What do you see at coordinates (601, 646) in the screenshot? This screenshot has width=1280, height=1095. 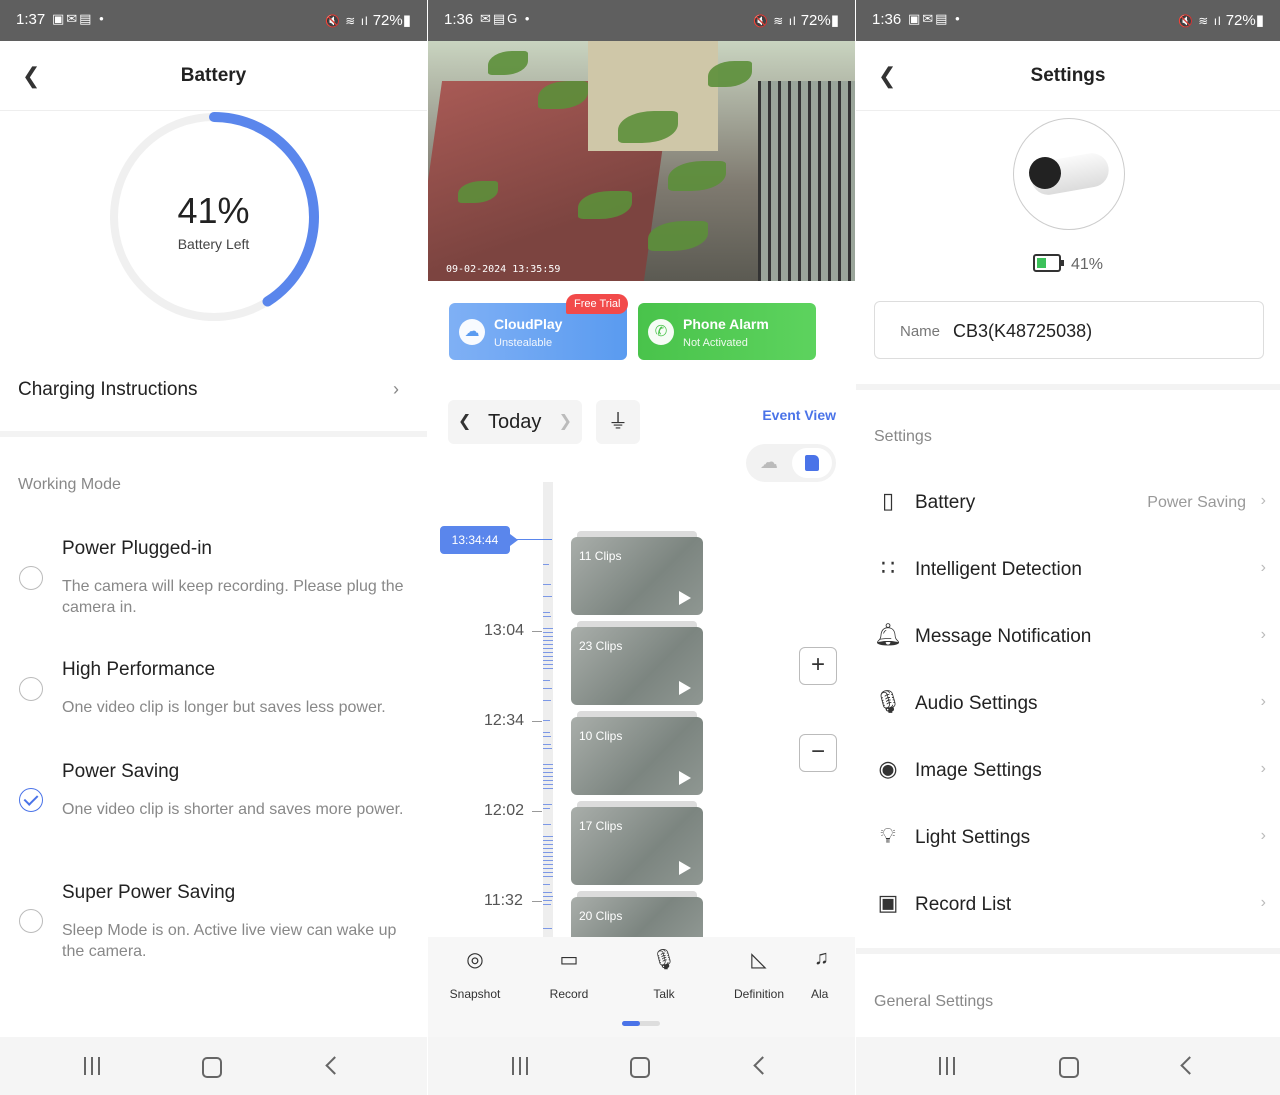 I see `clip-count: 23 Clips` at bounding box center [601, 646].